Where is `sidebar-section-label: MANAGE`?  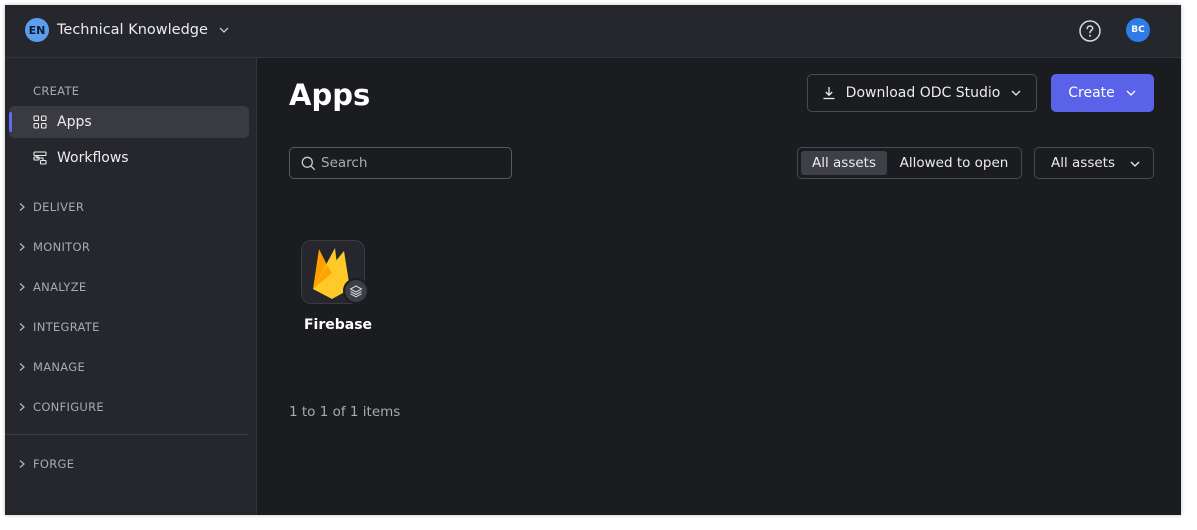 sidebar-section-label: MANAGE is located at coordinates (59, 367).